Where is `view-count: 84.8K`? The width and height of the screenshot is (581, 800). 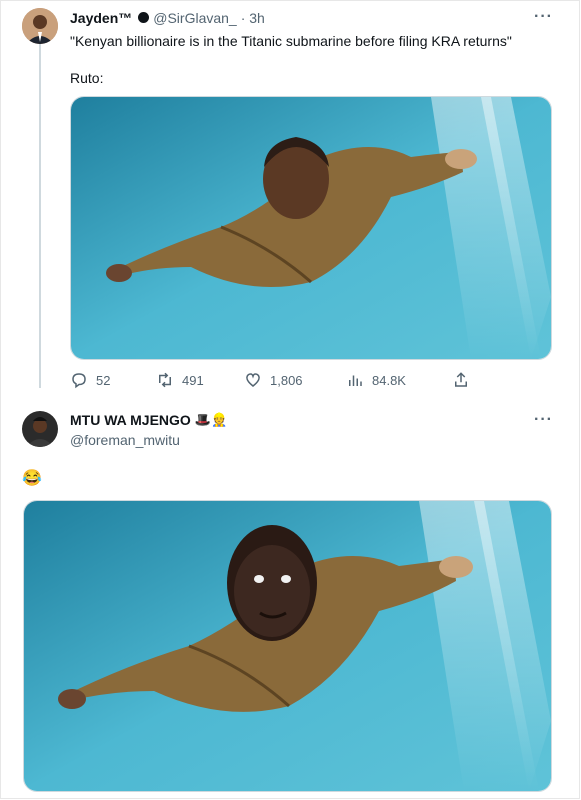
view-count: 84.8K is located at coordinates (389, 380).